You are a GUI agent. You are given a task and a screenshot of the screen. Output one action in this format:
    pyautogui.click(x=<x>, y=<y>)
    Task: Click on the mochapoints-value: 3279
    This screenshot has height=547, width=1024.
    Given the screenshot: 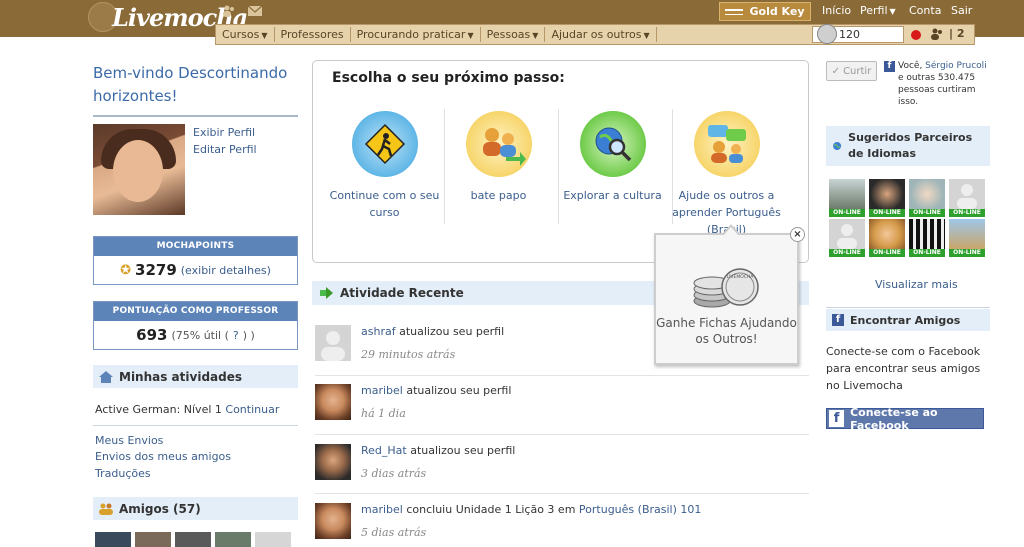 What is the action you would take?
    pyautogui.click(x=156, y=270)
    